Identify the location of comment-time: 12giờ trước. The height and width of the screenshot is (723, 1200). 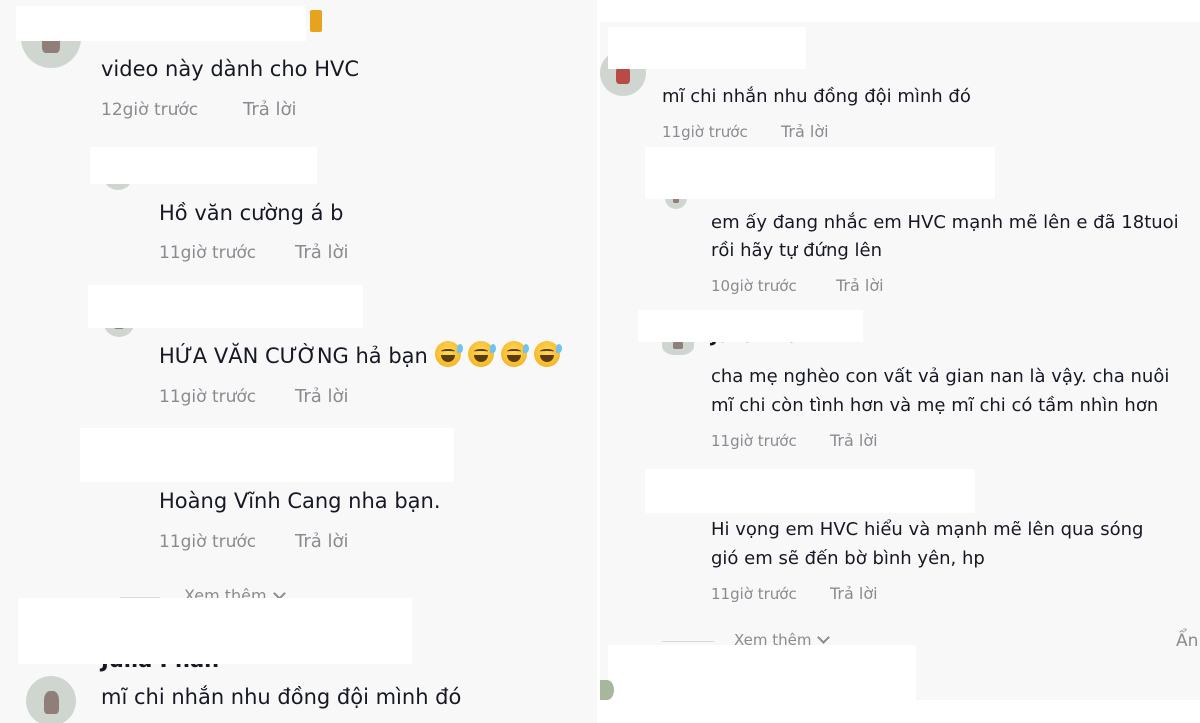
(150, 110).